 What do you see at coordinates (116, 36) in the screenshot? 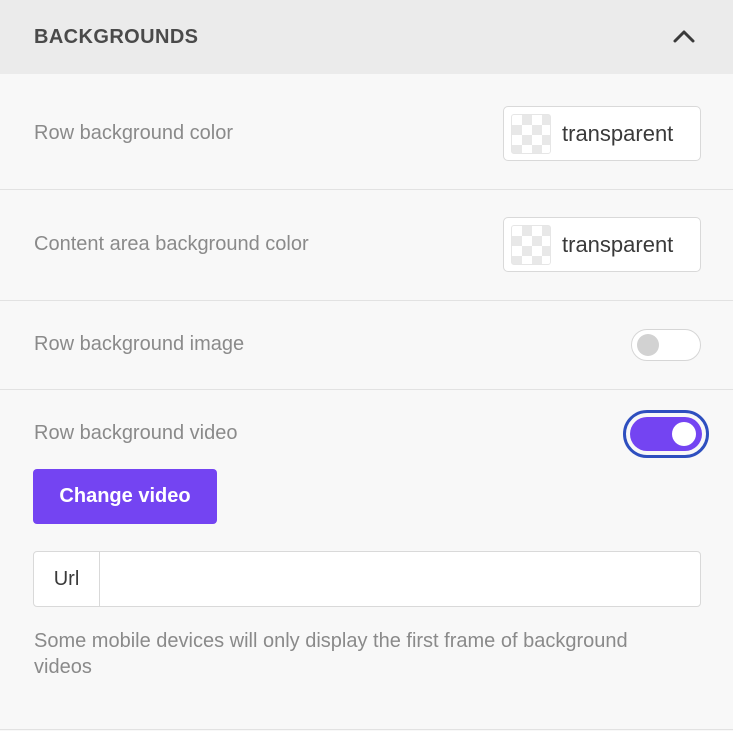
I see `section-title: BACKGROUNDS` at bounding box center [116, 36].